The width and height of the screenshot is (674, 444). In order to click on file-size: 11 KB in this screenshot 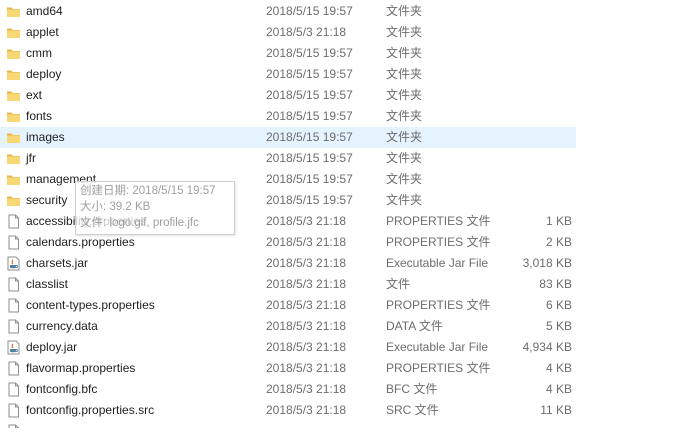, I will do `click(556, 410)`.